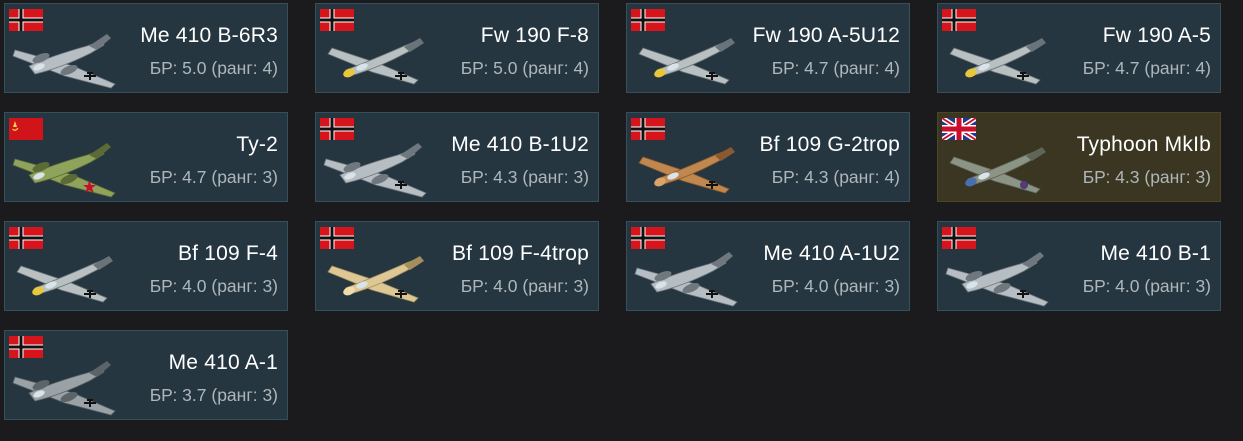 The height and width of the screenshot is (441, 1243). Describe the element at coordinates (1143, 144) in the screenshot. I see `vehicle-name: Typhoon MkIb` at that location.